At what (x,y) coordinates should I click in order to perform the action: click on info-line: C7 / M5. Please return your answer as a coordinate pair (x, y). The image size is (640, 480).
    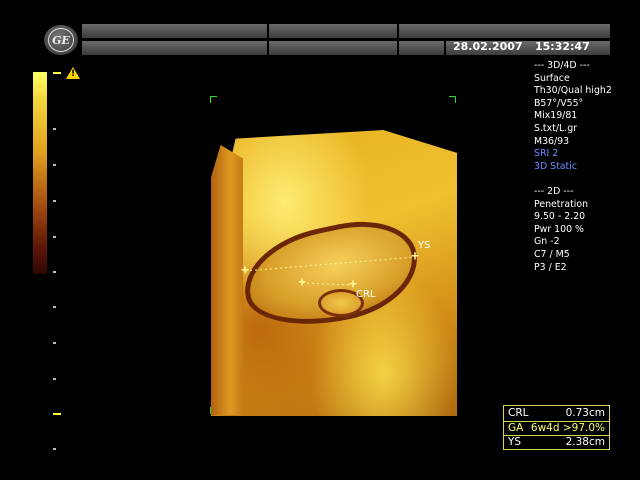
    Looking at the image, I should click on (552, 254).